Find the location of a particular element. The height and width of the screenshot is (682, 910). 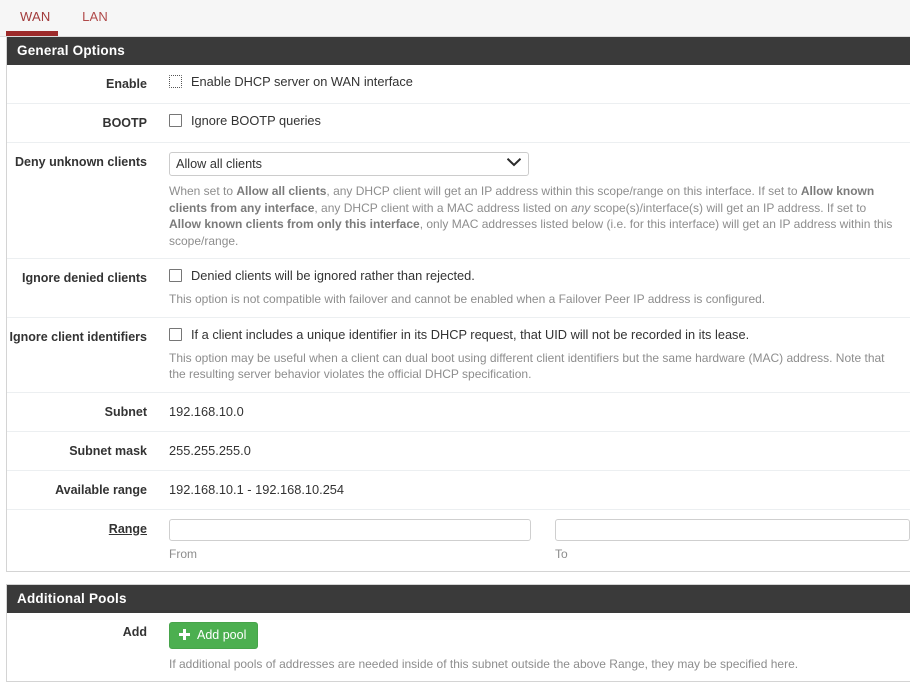

range-from-sublabel: From is located at coordinates (350, 554).